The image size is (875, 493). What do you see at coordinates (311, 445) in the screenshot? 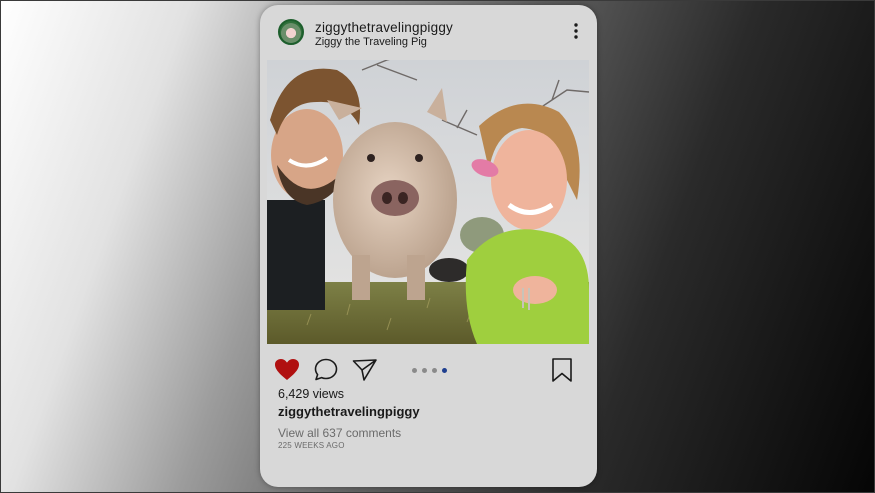
I see `post-timestamp: 225 WEEKS AGO` at bounding box center [311, 445].